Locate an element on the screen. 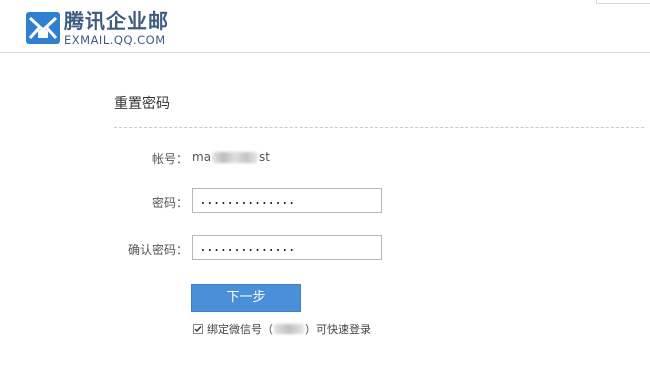  check-icon is located at coordinates (198, 329).